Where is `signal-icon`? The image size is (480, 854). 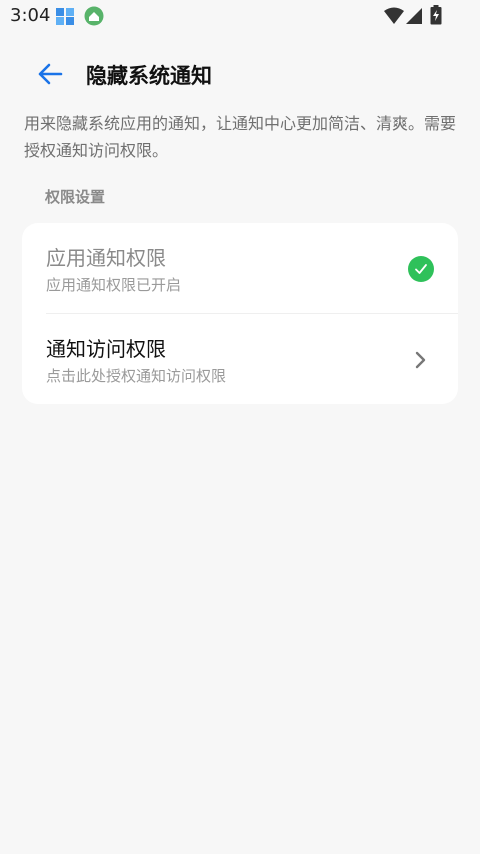 signal-icon is located at coordinates (414, 18).